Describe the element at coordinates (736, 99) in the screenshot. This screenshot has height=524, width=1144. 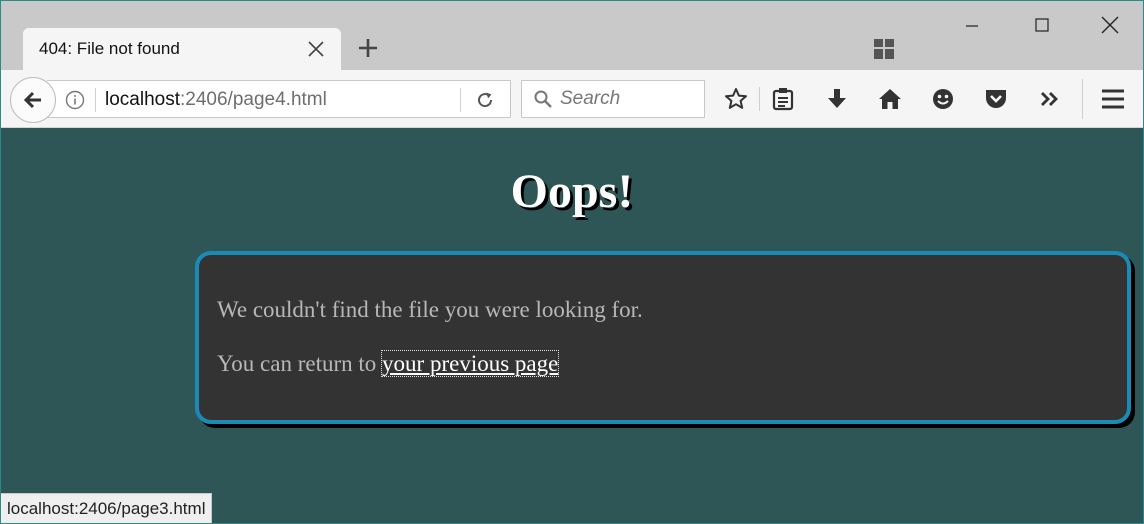
I see `star-icon` at that location.